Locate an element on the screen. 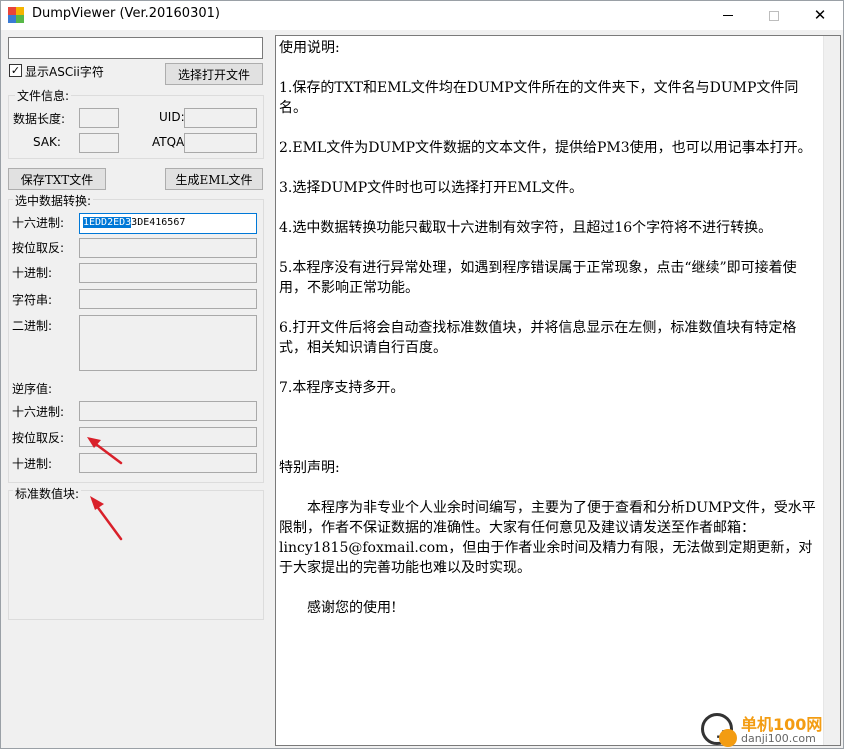 This screenshot has width=844, height=749. maximize-button is located at coordinates (774, 15).